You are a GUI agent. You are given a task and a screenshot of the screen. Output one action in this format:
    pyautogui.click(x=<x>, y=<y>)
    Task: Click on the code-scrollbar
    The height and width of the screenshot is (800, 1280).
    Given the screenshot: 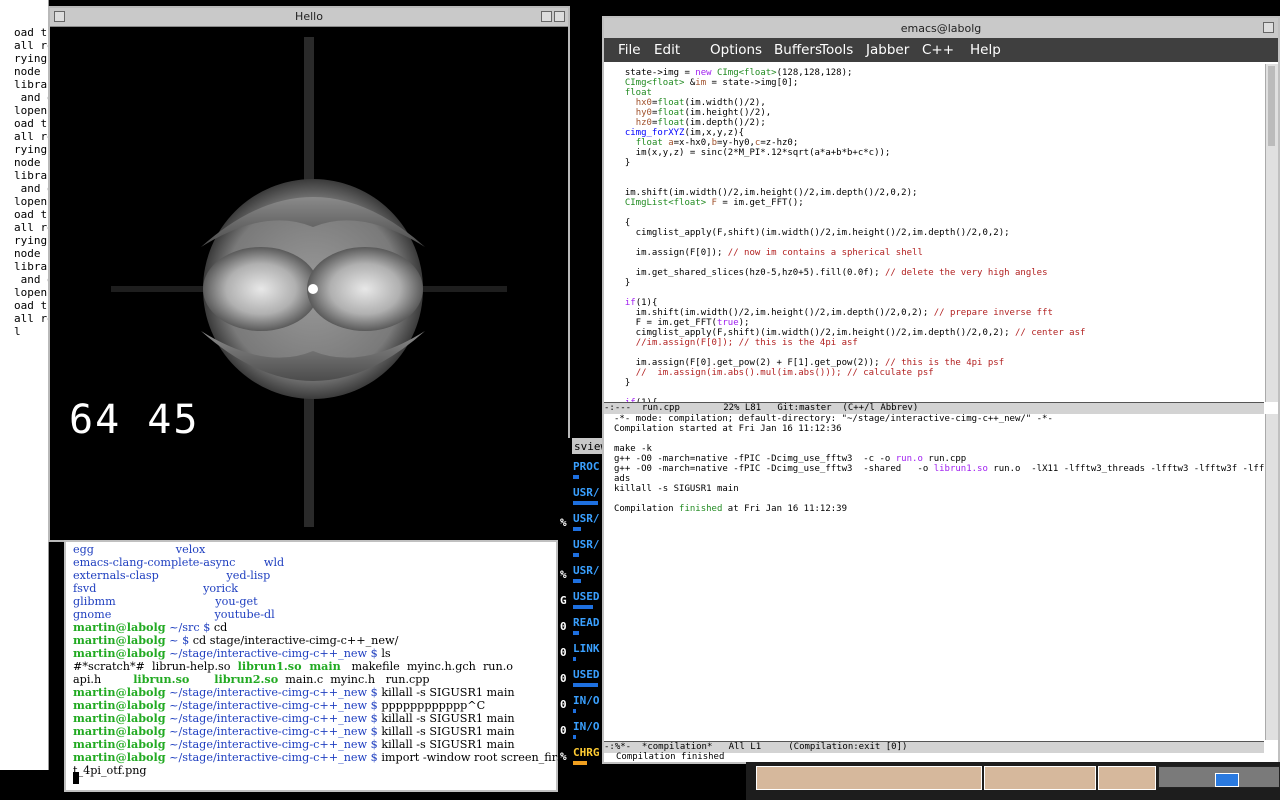 What is the action you would take?
    pyautogui.click(x=1271, y=233)
    